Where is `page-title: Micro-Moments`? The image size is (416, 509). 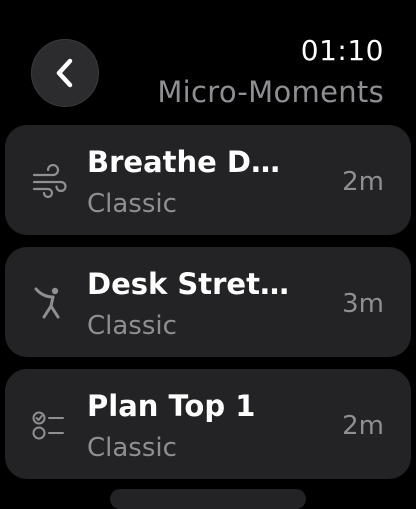
page-title: Micro-Moments is located at coordinates (270, 92).